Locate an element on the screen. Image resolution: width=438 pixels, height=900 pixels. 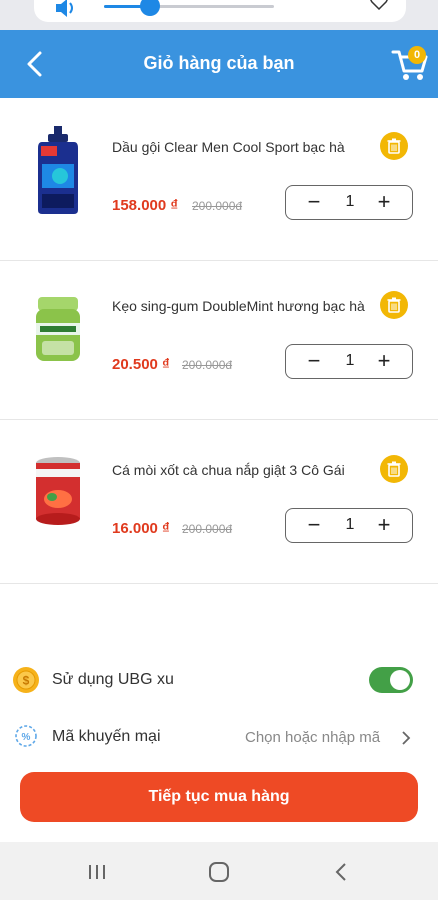
use-coin-toggle is located at coordinates (391, 680).